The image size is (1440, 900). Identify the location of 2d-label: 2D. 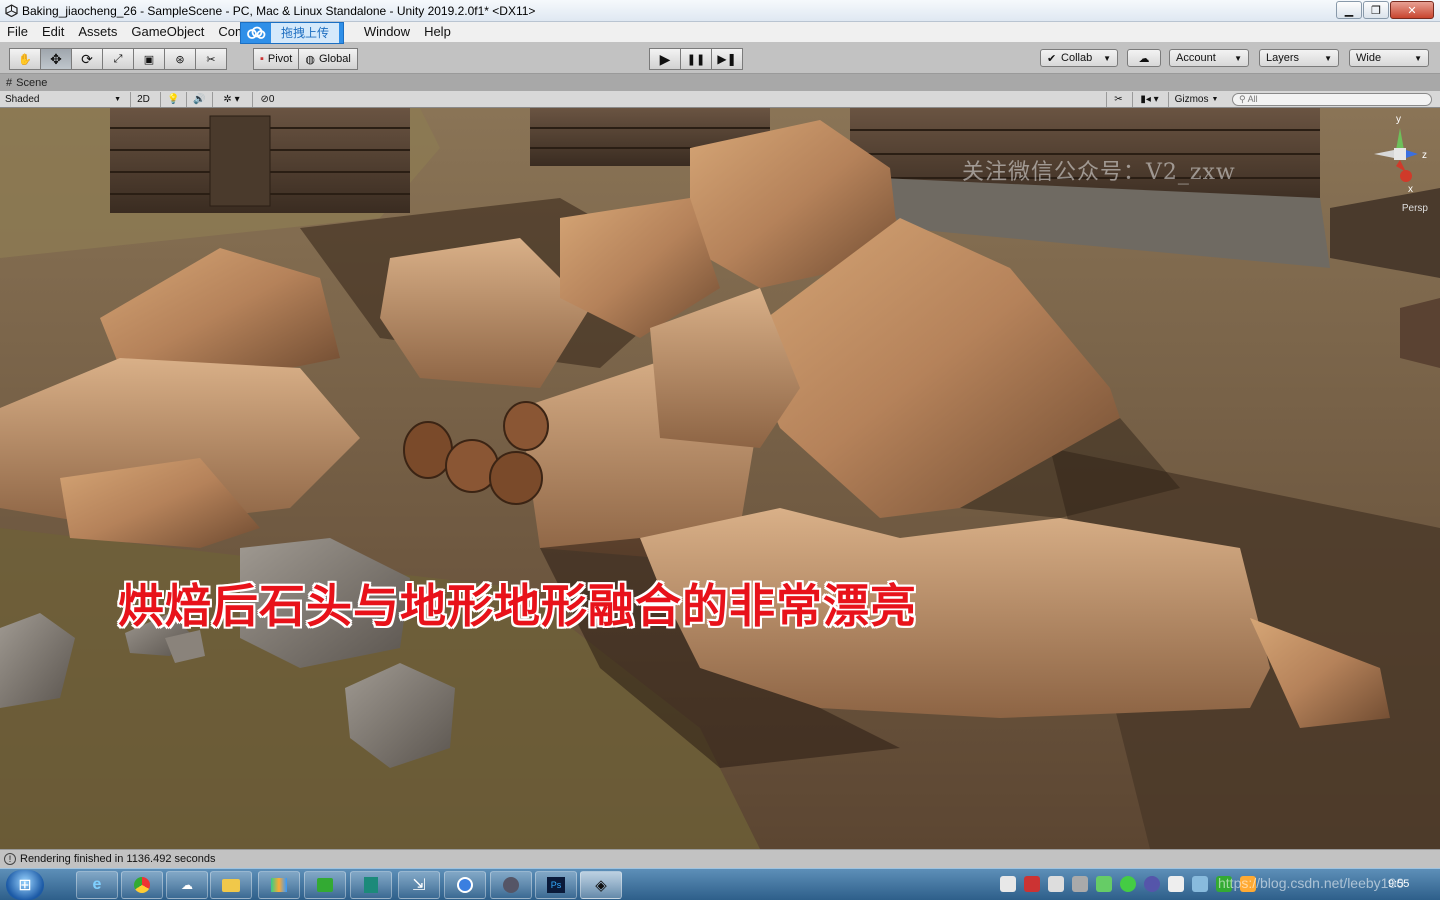
(143, 99).